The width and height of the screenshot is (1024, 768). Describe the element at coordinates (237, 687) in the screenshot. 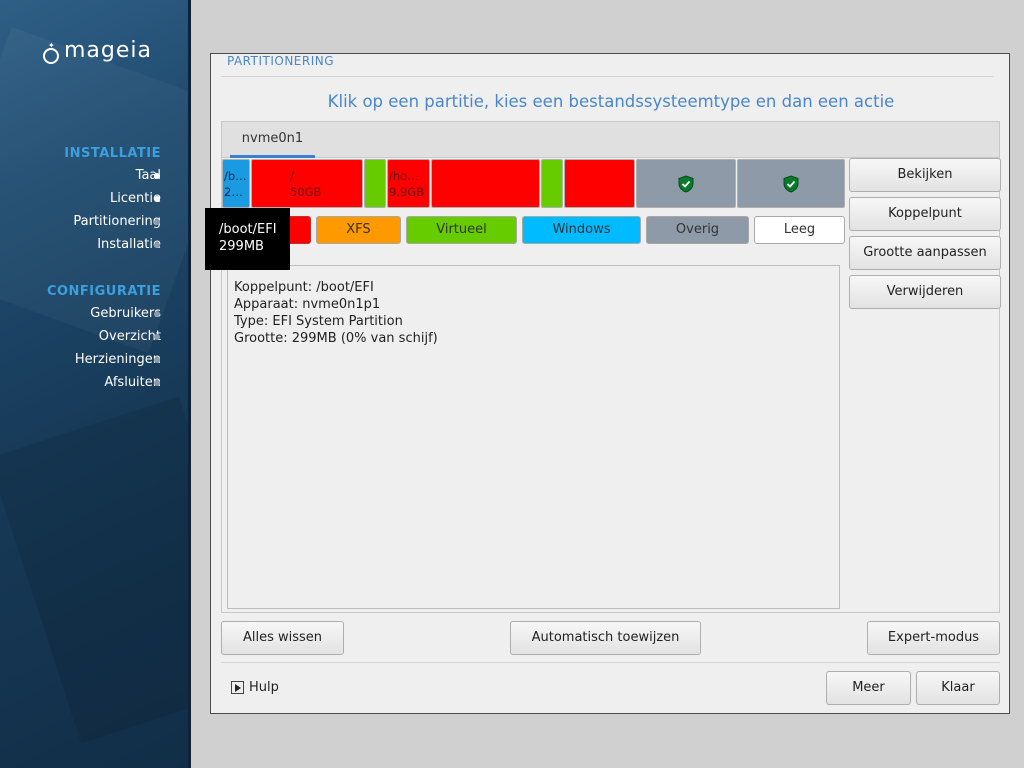

I see `play-icon` at that location.